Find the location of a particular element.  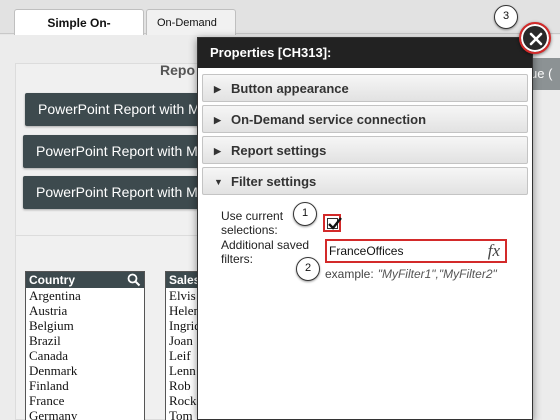

list-item: Brazil is located at coordinates (85, 340).